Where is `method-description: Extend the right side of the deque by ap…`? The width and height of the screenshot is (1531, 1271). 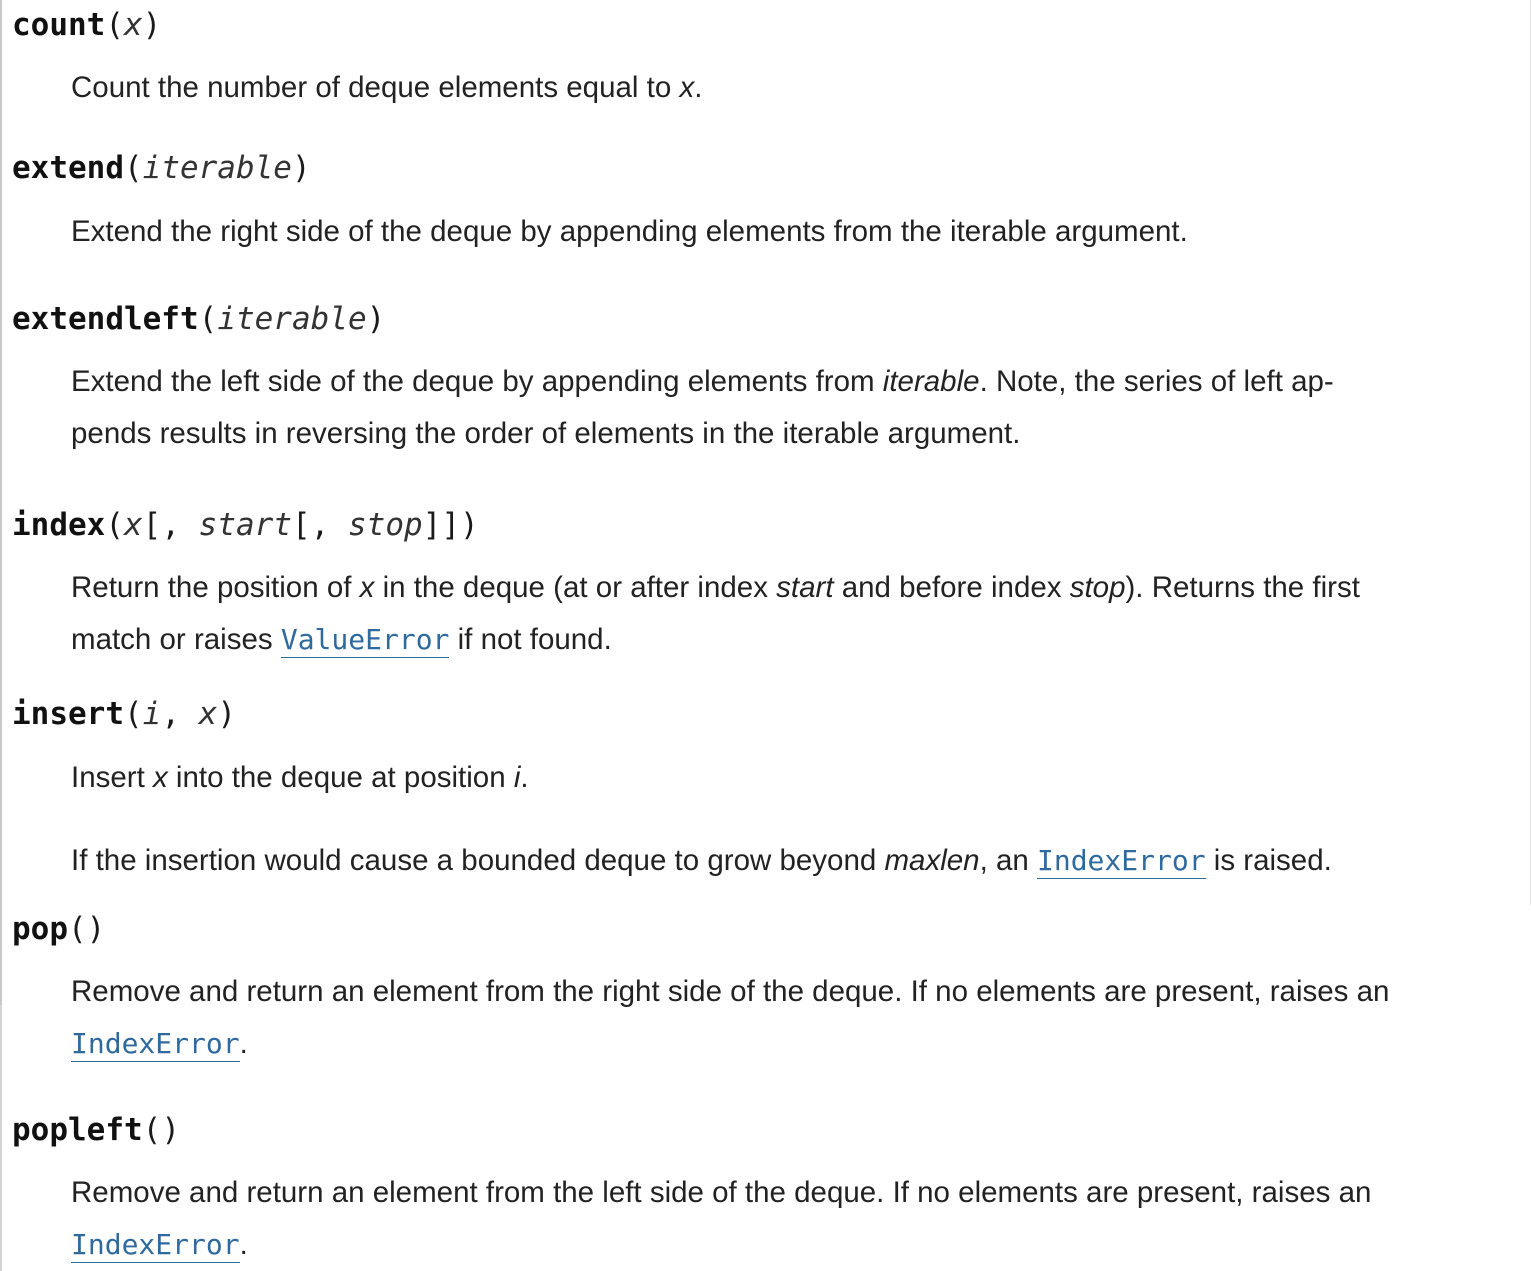
method-description: Extend the right side of the deque by ap… is located at coordinates (629, 231).